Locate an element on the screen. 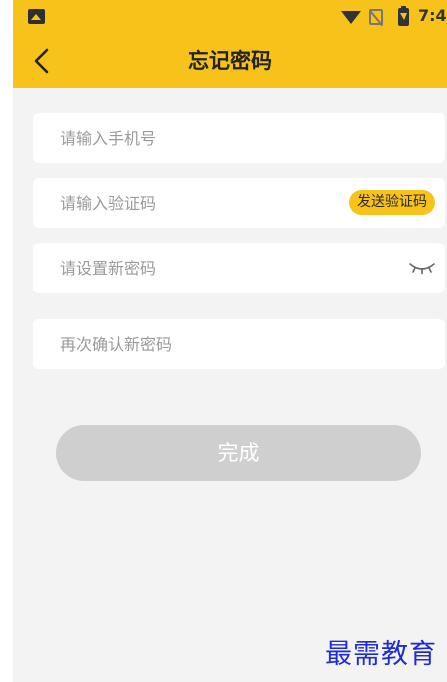 The width and height of the screenshot is (447, 682). eye-closed-icon is located at coordinates (422, 269).